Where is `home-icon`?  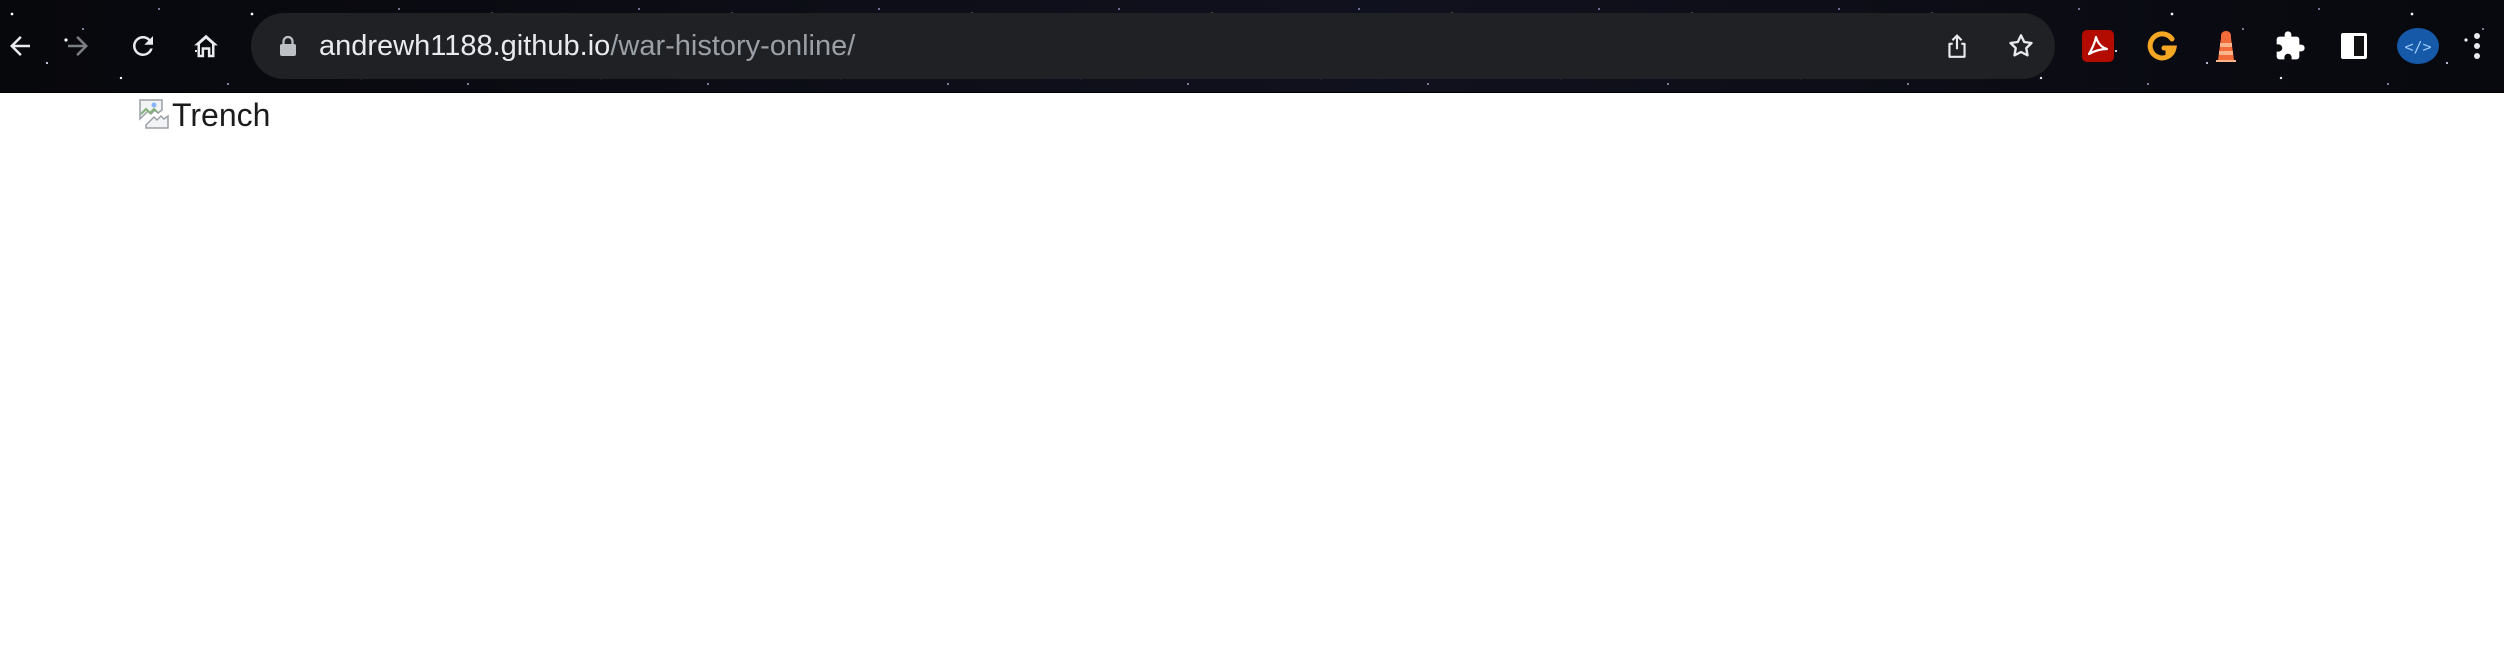
home-icon is located at coordinates (206, 46).